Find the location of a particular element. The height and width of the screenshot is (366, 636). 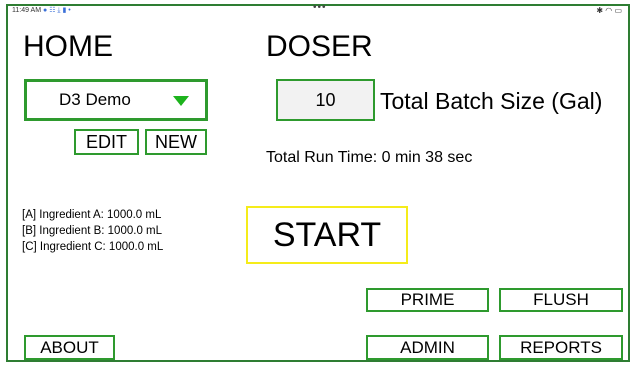

ingredient-item: [B] Ingredient B: 1000.0 mL is located at coordinates (92, 231).